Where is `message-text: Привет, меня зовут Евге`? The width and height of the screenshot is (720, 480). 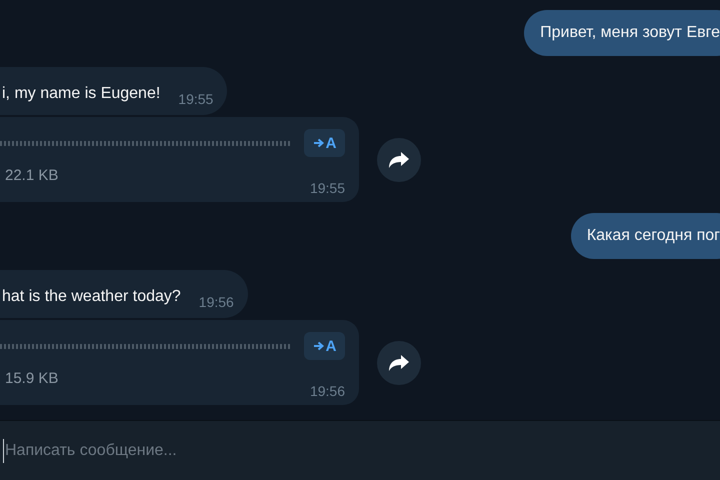 message-text: Привет, меня зовут Евге is located at coordinates (630, 33).